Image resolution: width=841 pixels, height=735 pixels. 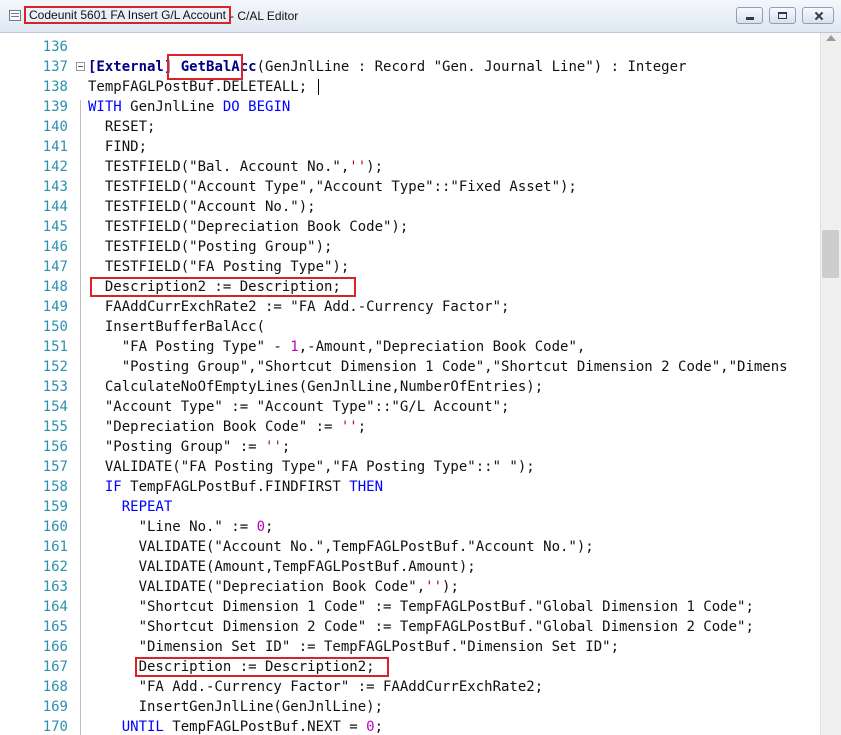 What do you see at coordinates (286, 447) in the screenshot?
I see `code-token: ;` at bounding box center [286, 447].